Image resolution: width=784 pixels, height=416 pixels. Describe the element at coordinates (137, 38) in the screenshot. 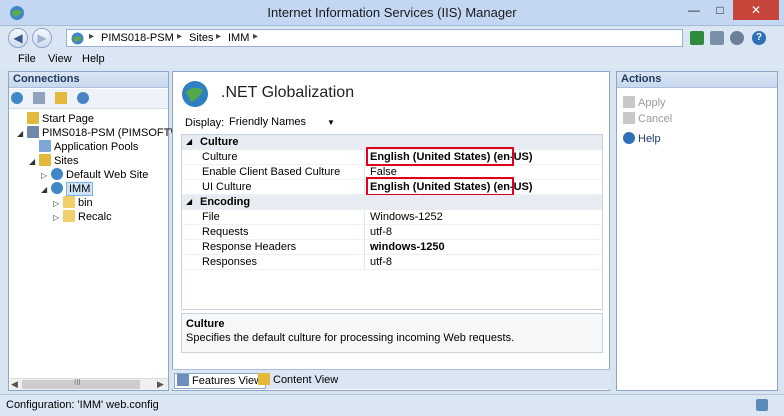

I see `breadcrumb-server: PIMS018-PSM` at that location.